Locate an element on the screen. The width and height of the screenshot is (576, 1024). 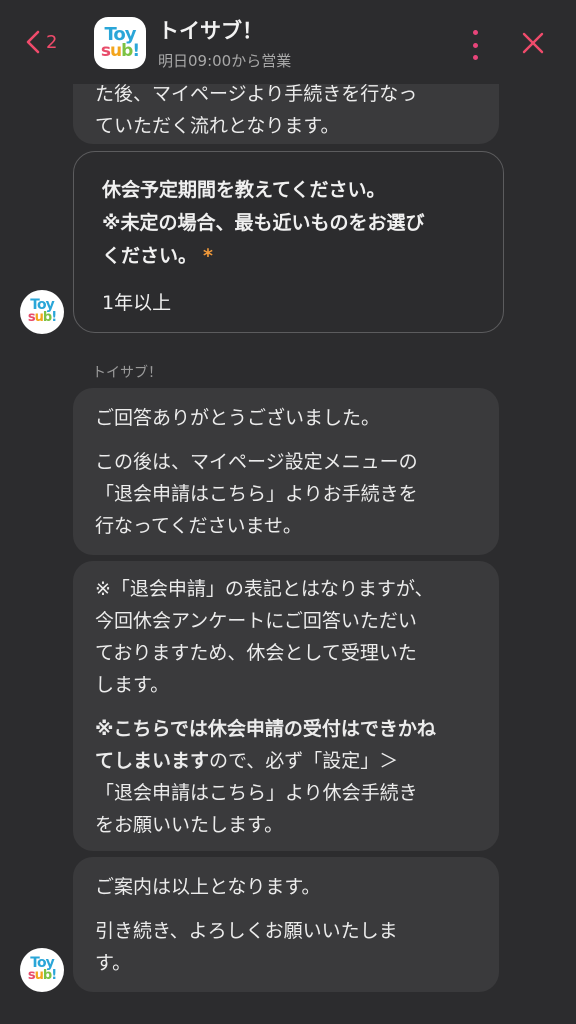
unread-count: 2 is located at coordinates (52, 42).